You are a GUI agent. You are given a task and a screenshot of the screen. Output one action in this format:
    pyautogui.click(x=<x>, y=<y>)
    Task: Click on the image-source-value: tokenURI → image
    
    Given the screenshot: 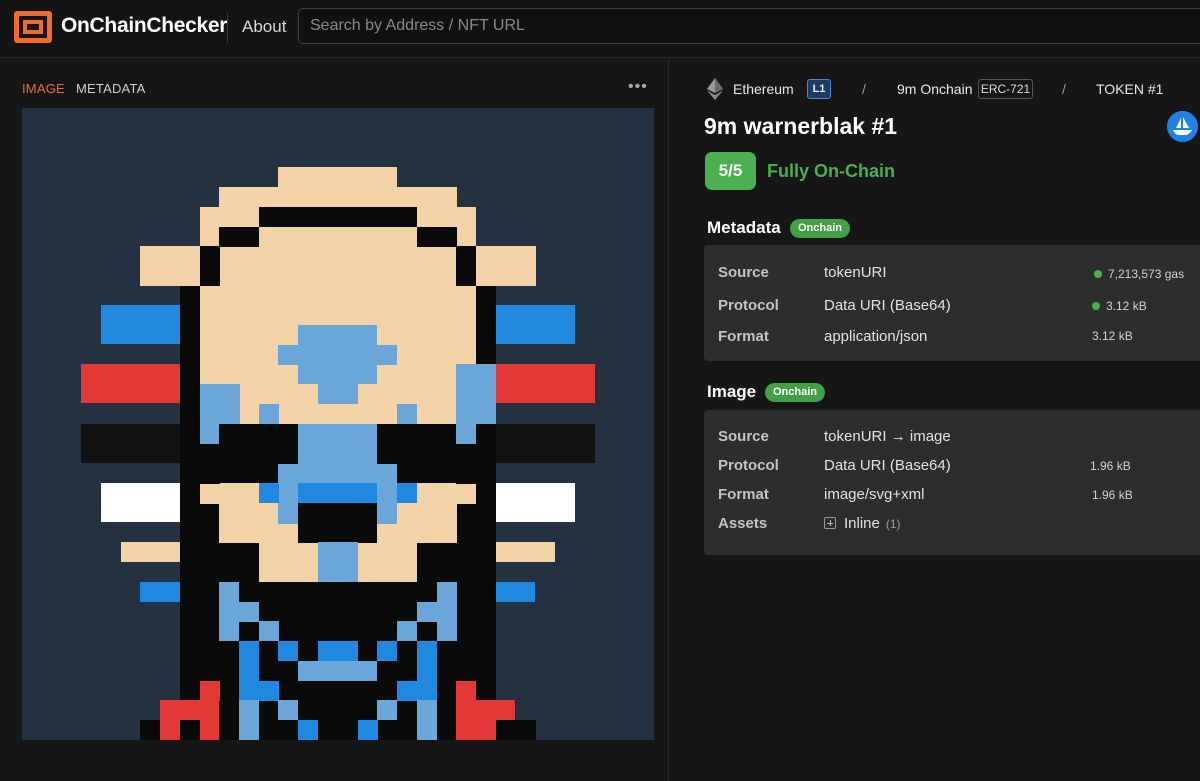 What is the action you would take?
    pyautogui.click(x=887, y=436)
    